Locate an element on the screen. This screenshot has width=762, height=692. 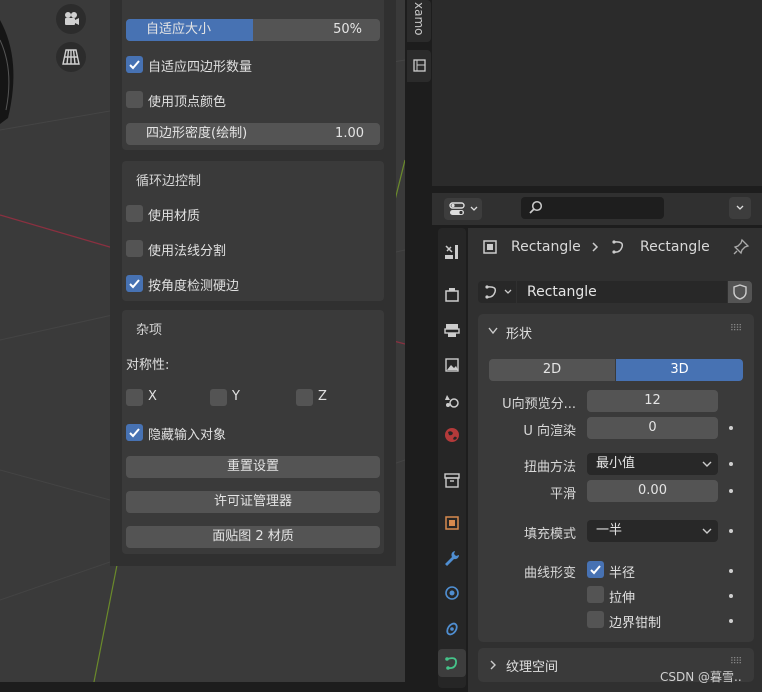
tab-scene is located at coordinates (452, 400).